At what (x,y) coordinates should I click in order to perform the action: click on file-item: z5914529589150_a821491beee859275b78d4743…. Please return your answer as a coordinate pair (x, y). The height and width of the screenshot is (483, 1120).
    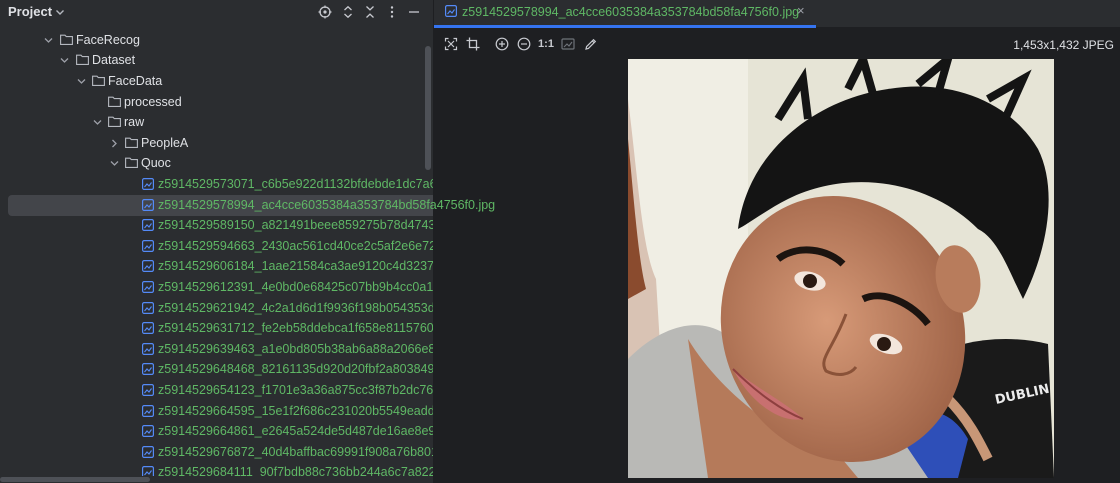
    Looking at the image, I should click on (217, 225).